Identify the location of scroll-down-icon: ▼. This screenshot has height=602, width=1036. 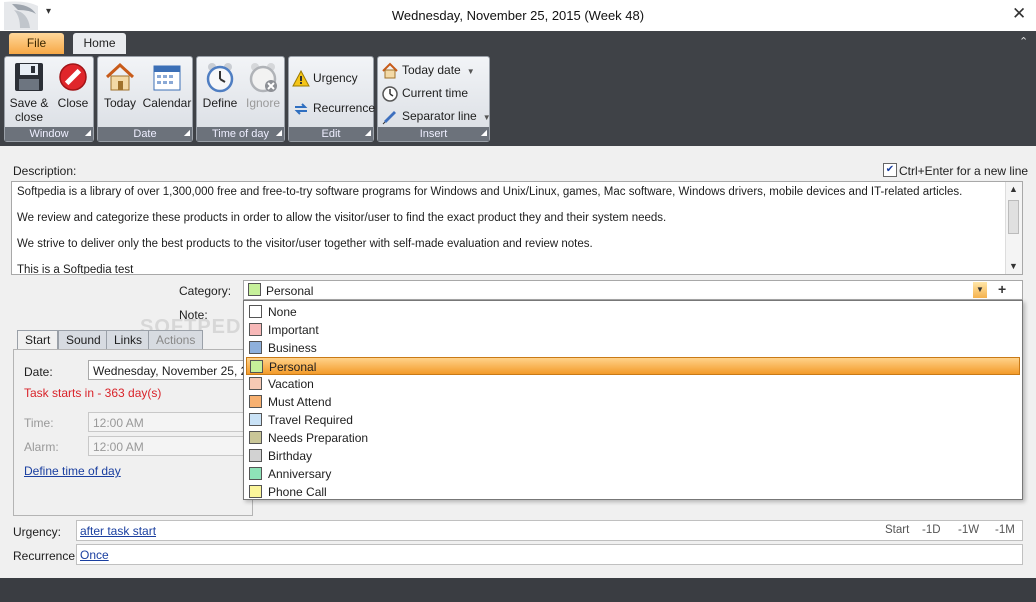
(1013, 266).